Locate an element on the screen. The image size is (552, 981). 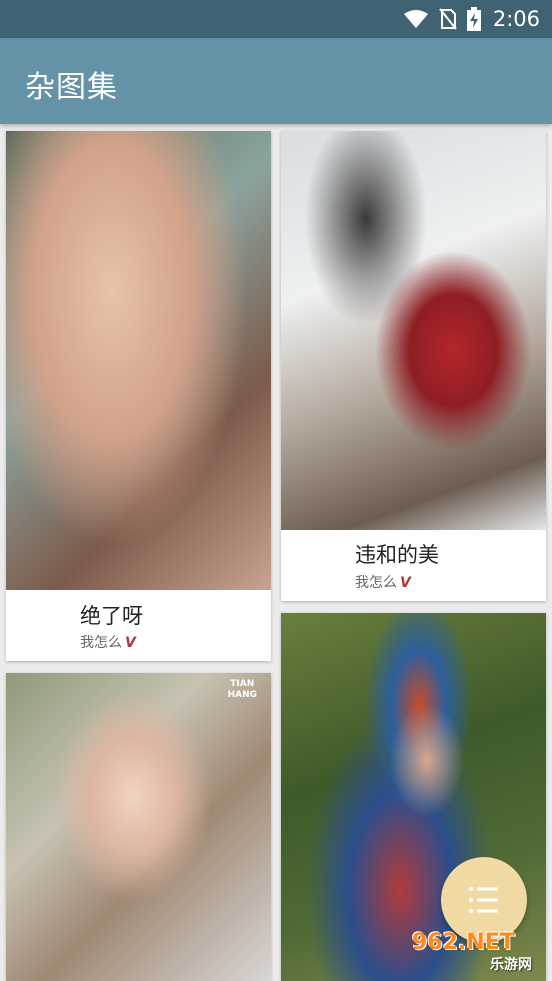
list-icon is located at coordinates (483, 900).